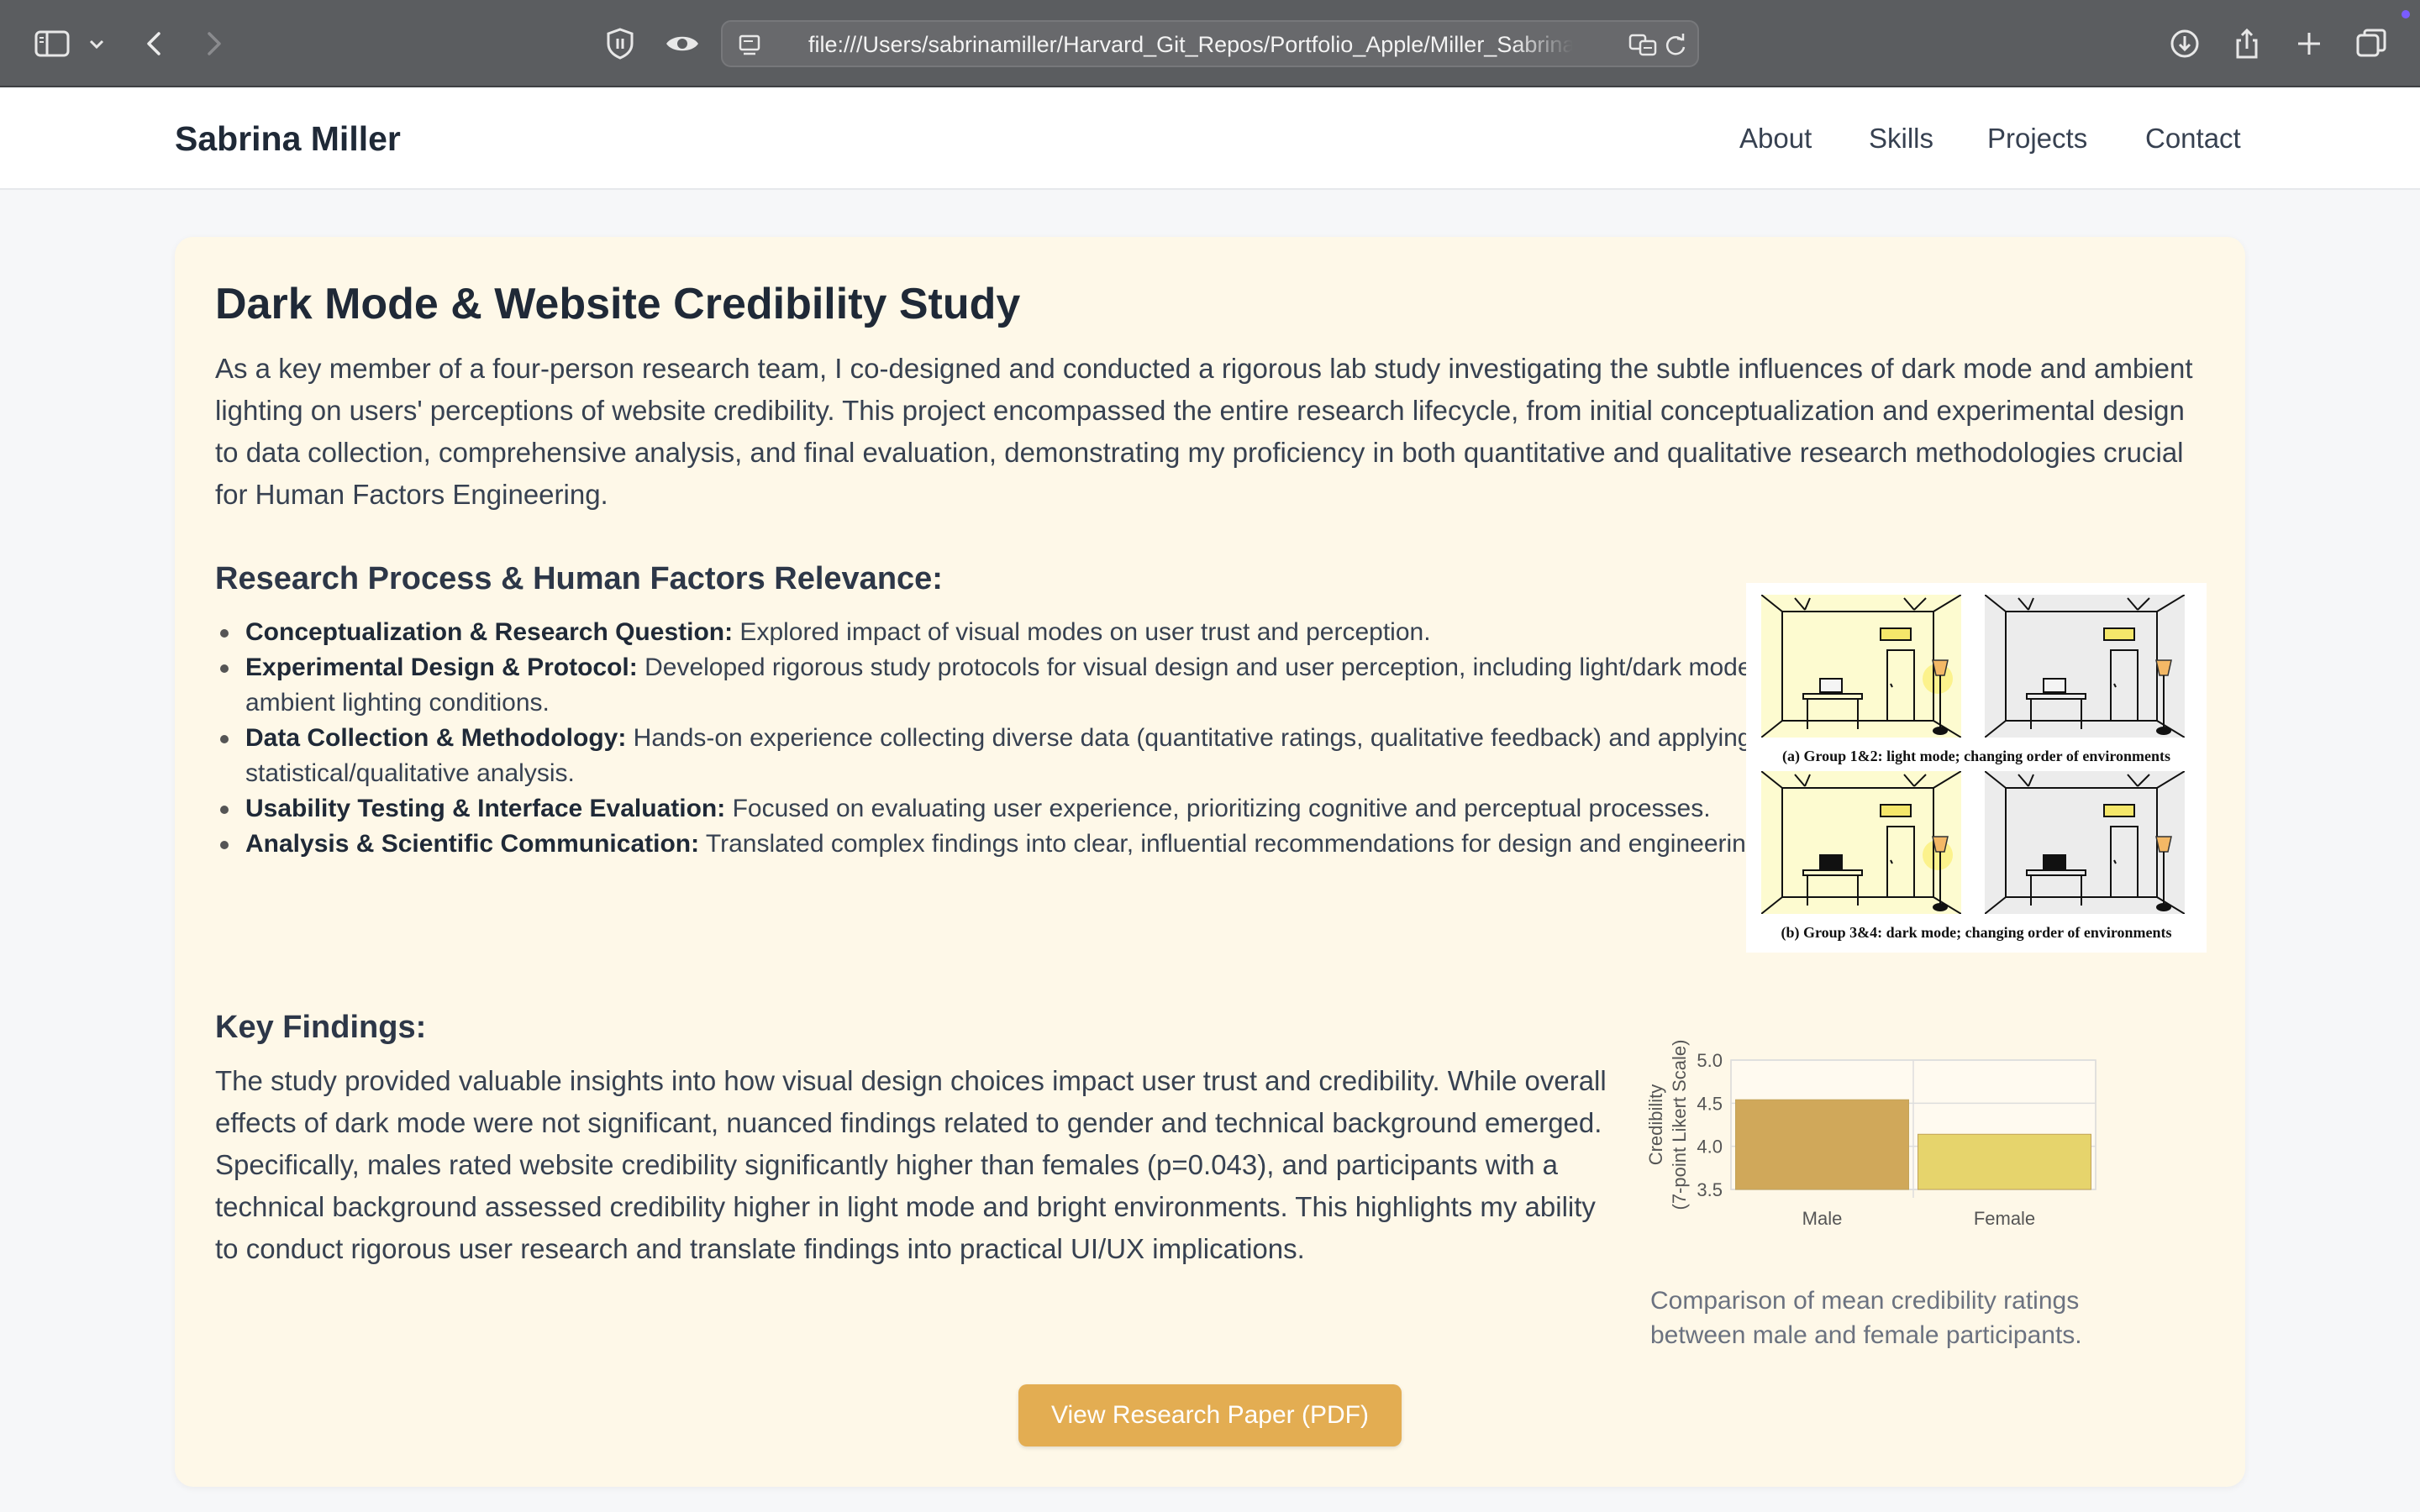 Image resolution: width=2420 pixels, height=1512 pixels. Describe the element at coordinates (2371, 44) in the screenshot. I see `tabs-icon` at that location.